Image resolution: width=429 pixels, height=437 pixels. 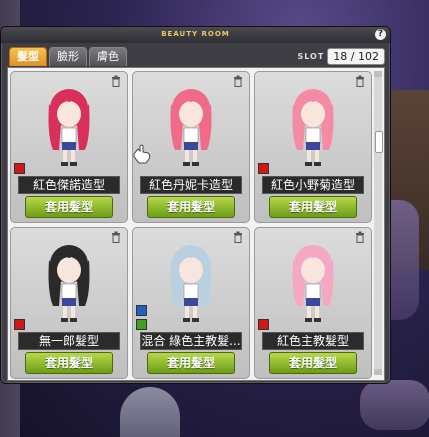 What do you see at coordinates (142, 154) in the screenshot?
I see `pointer-hand-icon` at bounding box center [142, 154].